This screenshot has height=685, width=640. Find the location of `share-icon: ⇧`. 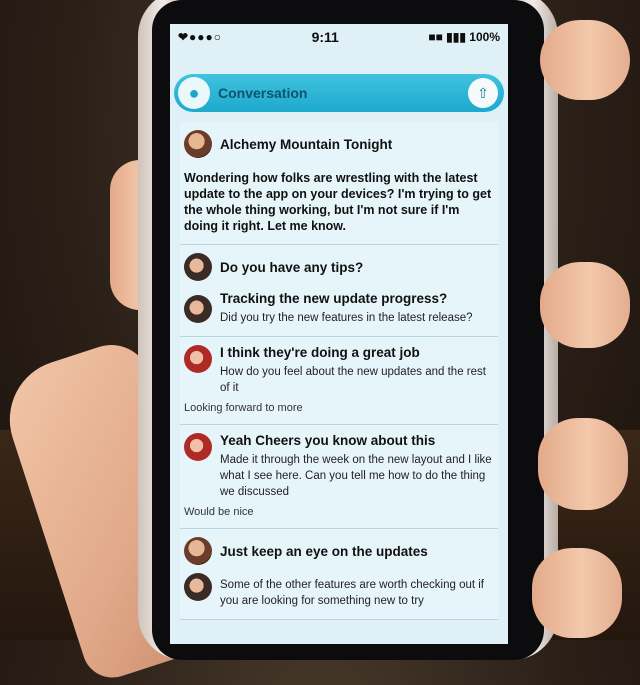

share-icon: ⇧ is located at coordinates (483, 93).